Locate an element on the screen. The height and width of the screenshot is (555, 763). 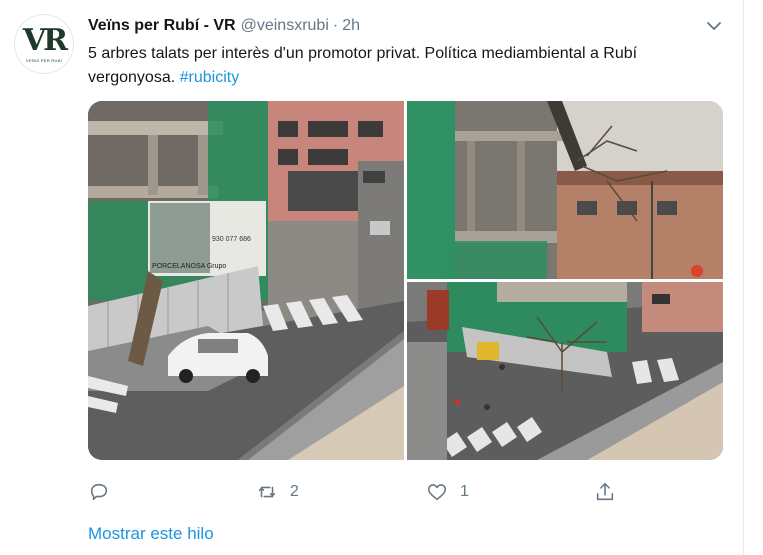
author-handle: @veinsxrubi is located at coordinates (285, 26).